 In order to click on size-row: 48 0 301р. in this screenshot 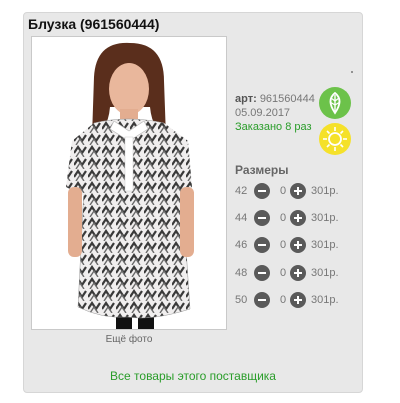, I will do `click(290, 273)`.